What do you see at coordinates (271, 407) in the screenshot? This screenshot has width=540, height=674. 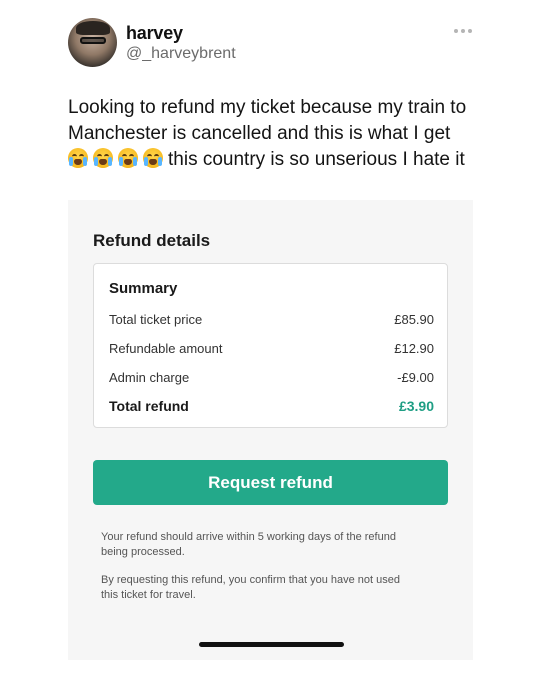 I see `summary-row-total-refund: Total refund £3.90` at bounding box center [271, 407].